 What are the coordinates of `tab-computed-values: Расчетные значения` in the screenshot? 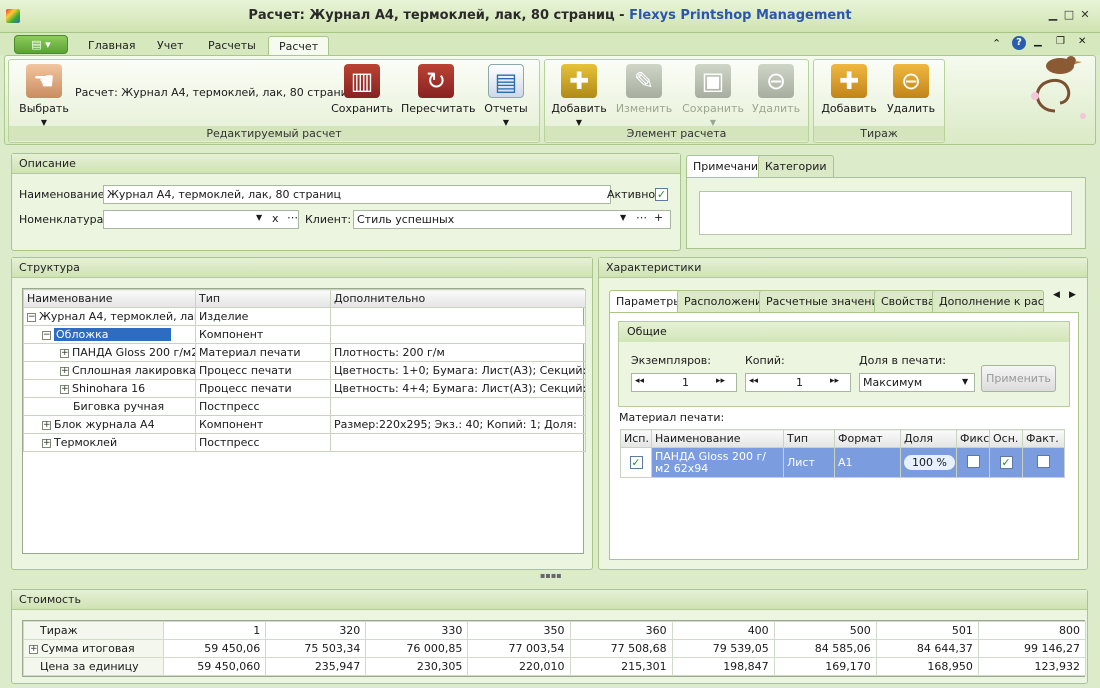 It's located at (826, 301).